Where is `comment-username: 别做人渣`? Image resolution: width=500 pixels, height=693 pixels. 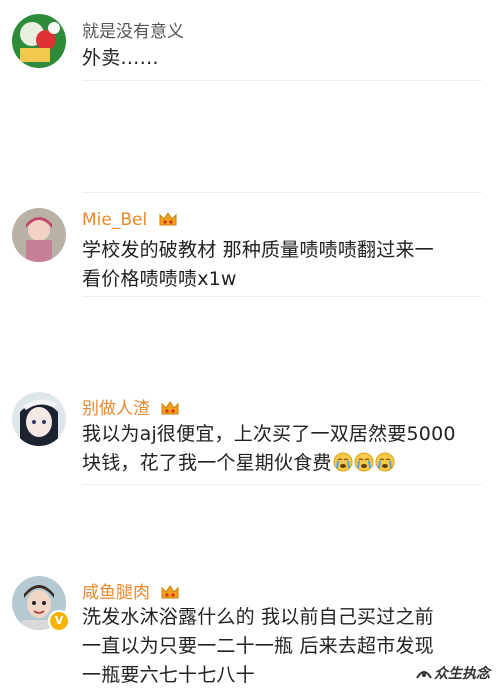
comment-username: 别做人渣 is located at coordinates (131, 406).